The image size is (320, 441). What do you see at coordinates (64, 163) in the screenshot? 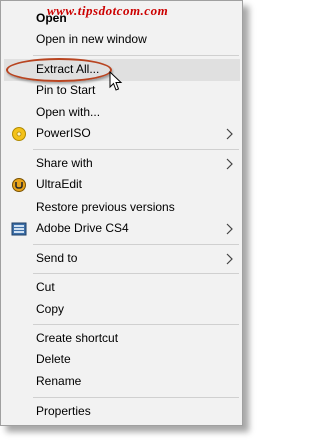
I see `menu-item-label: Share with` at bounding box center [64, 163].